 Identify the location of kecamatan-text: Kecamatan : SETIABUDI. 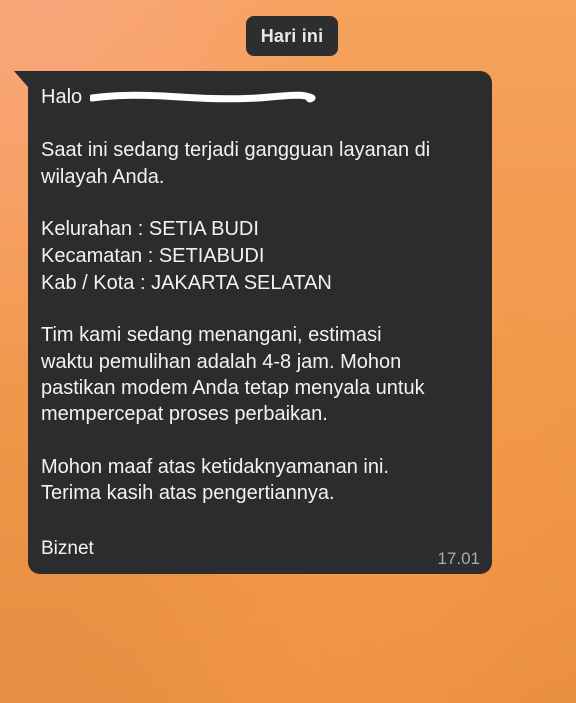
(153, 256).